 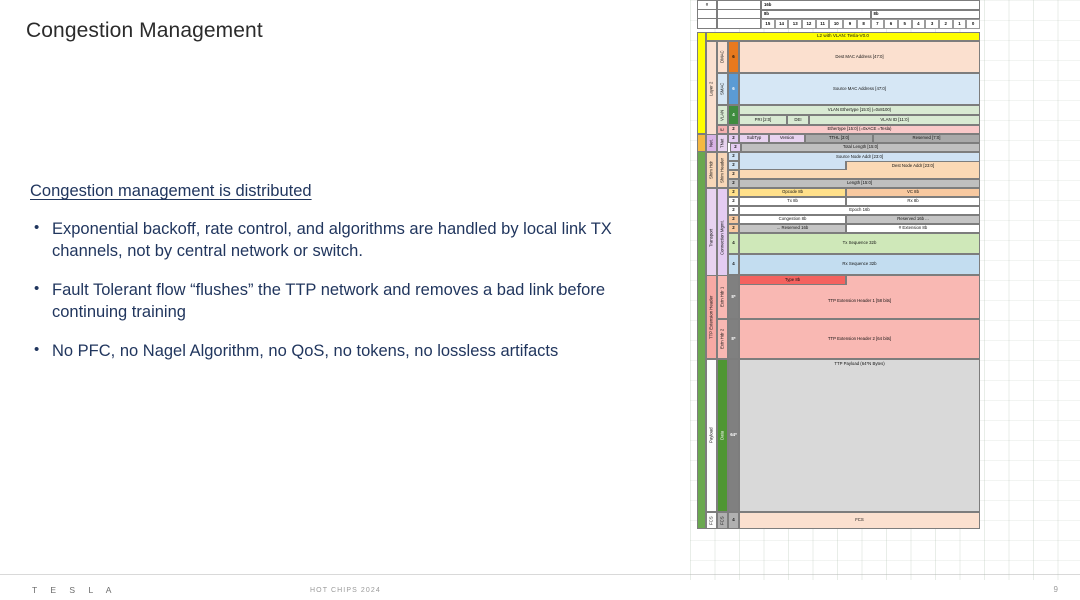 I want to click on row-length: 2 Length [15:0], so click(x=838, y=183).